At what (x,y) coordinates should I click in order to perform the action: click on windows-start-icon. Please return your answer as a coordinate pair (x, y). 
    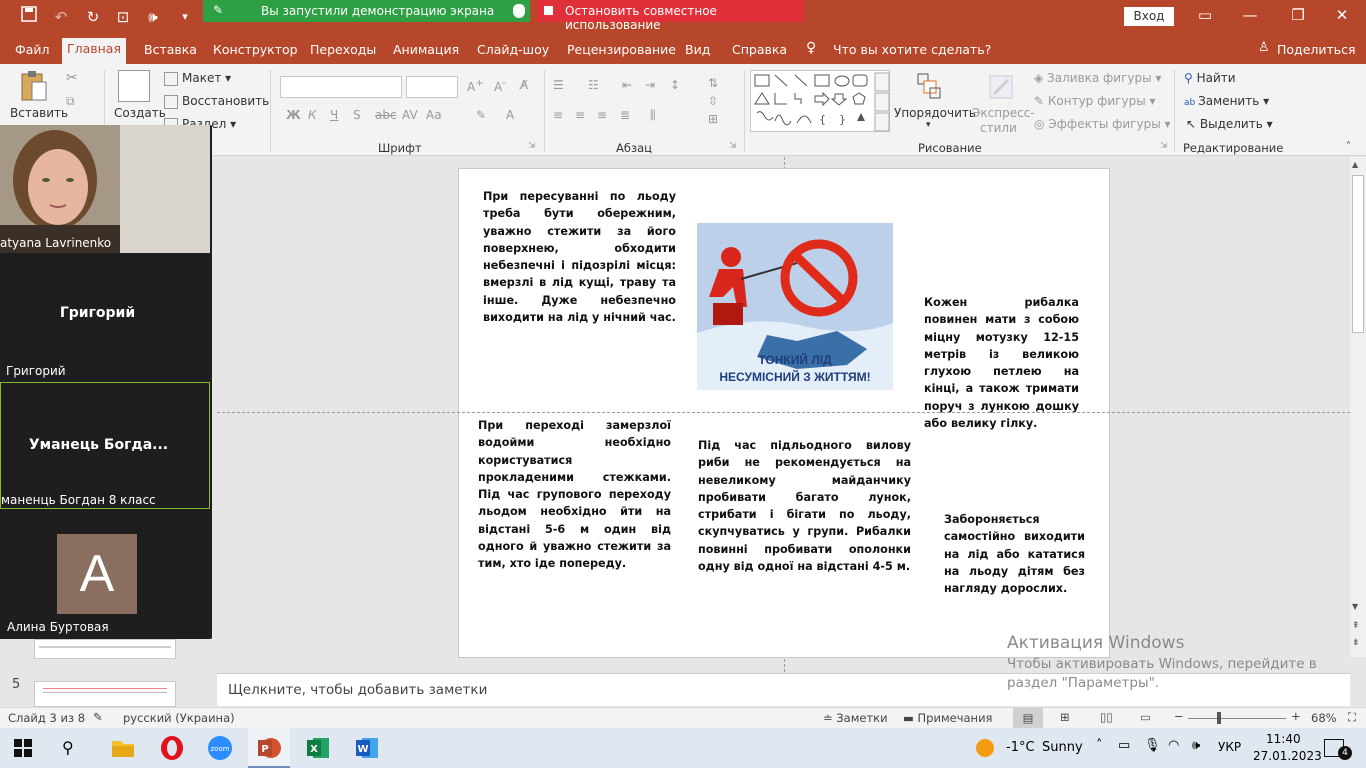
    Looking at the image, I should click on (23, 748).